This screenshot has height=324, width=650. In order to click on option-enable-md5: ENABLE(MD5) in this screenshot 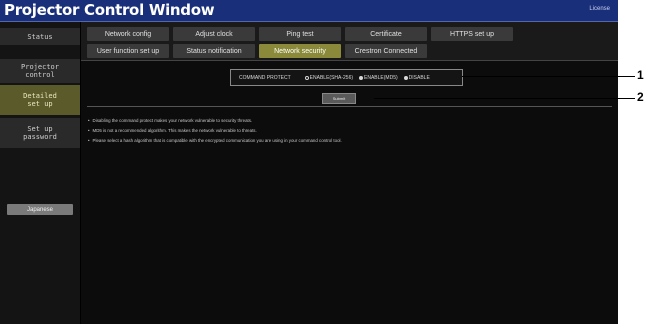, I will do `click(378, 78)`.